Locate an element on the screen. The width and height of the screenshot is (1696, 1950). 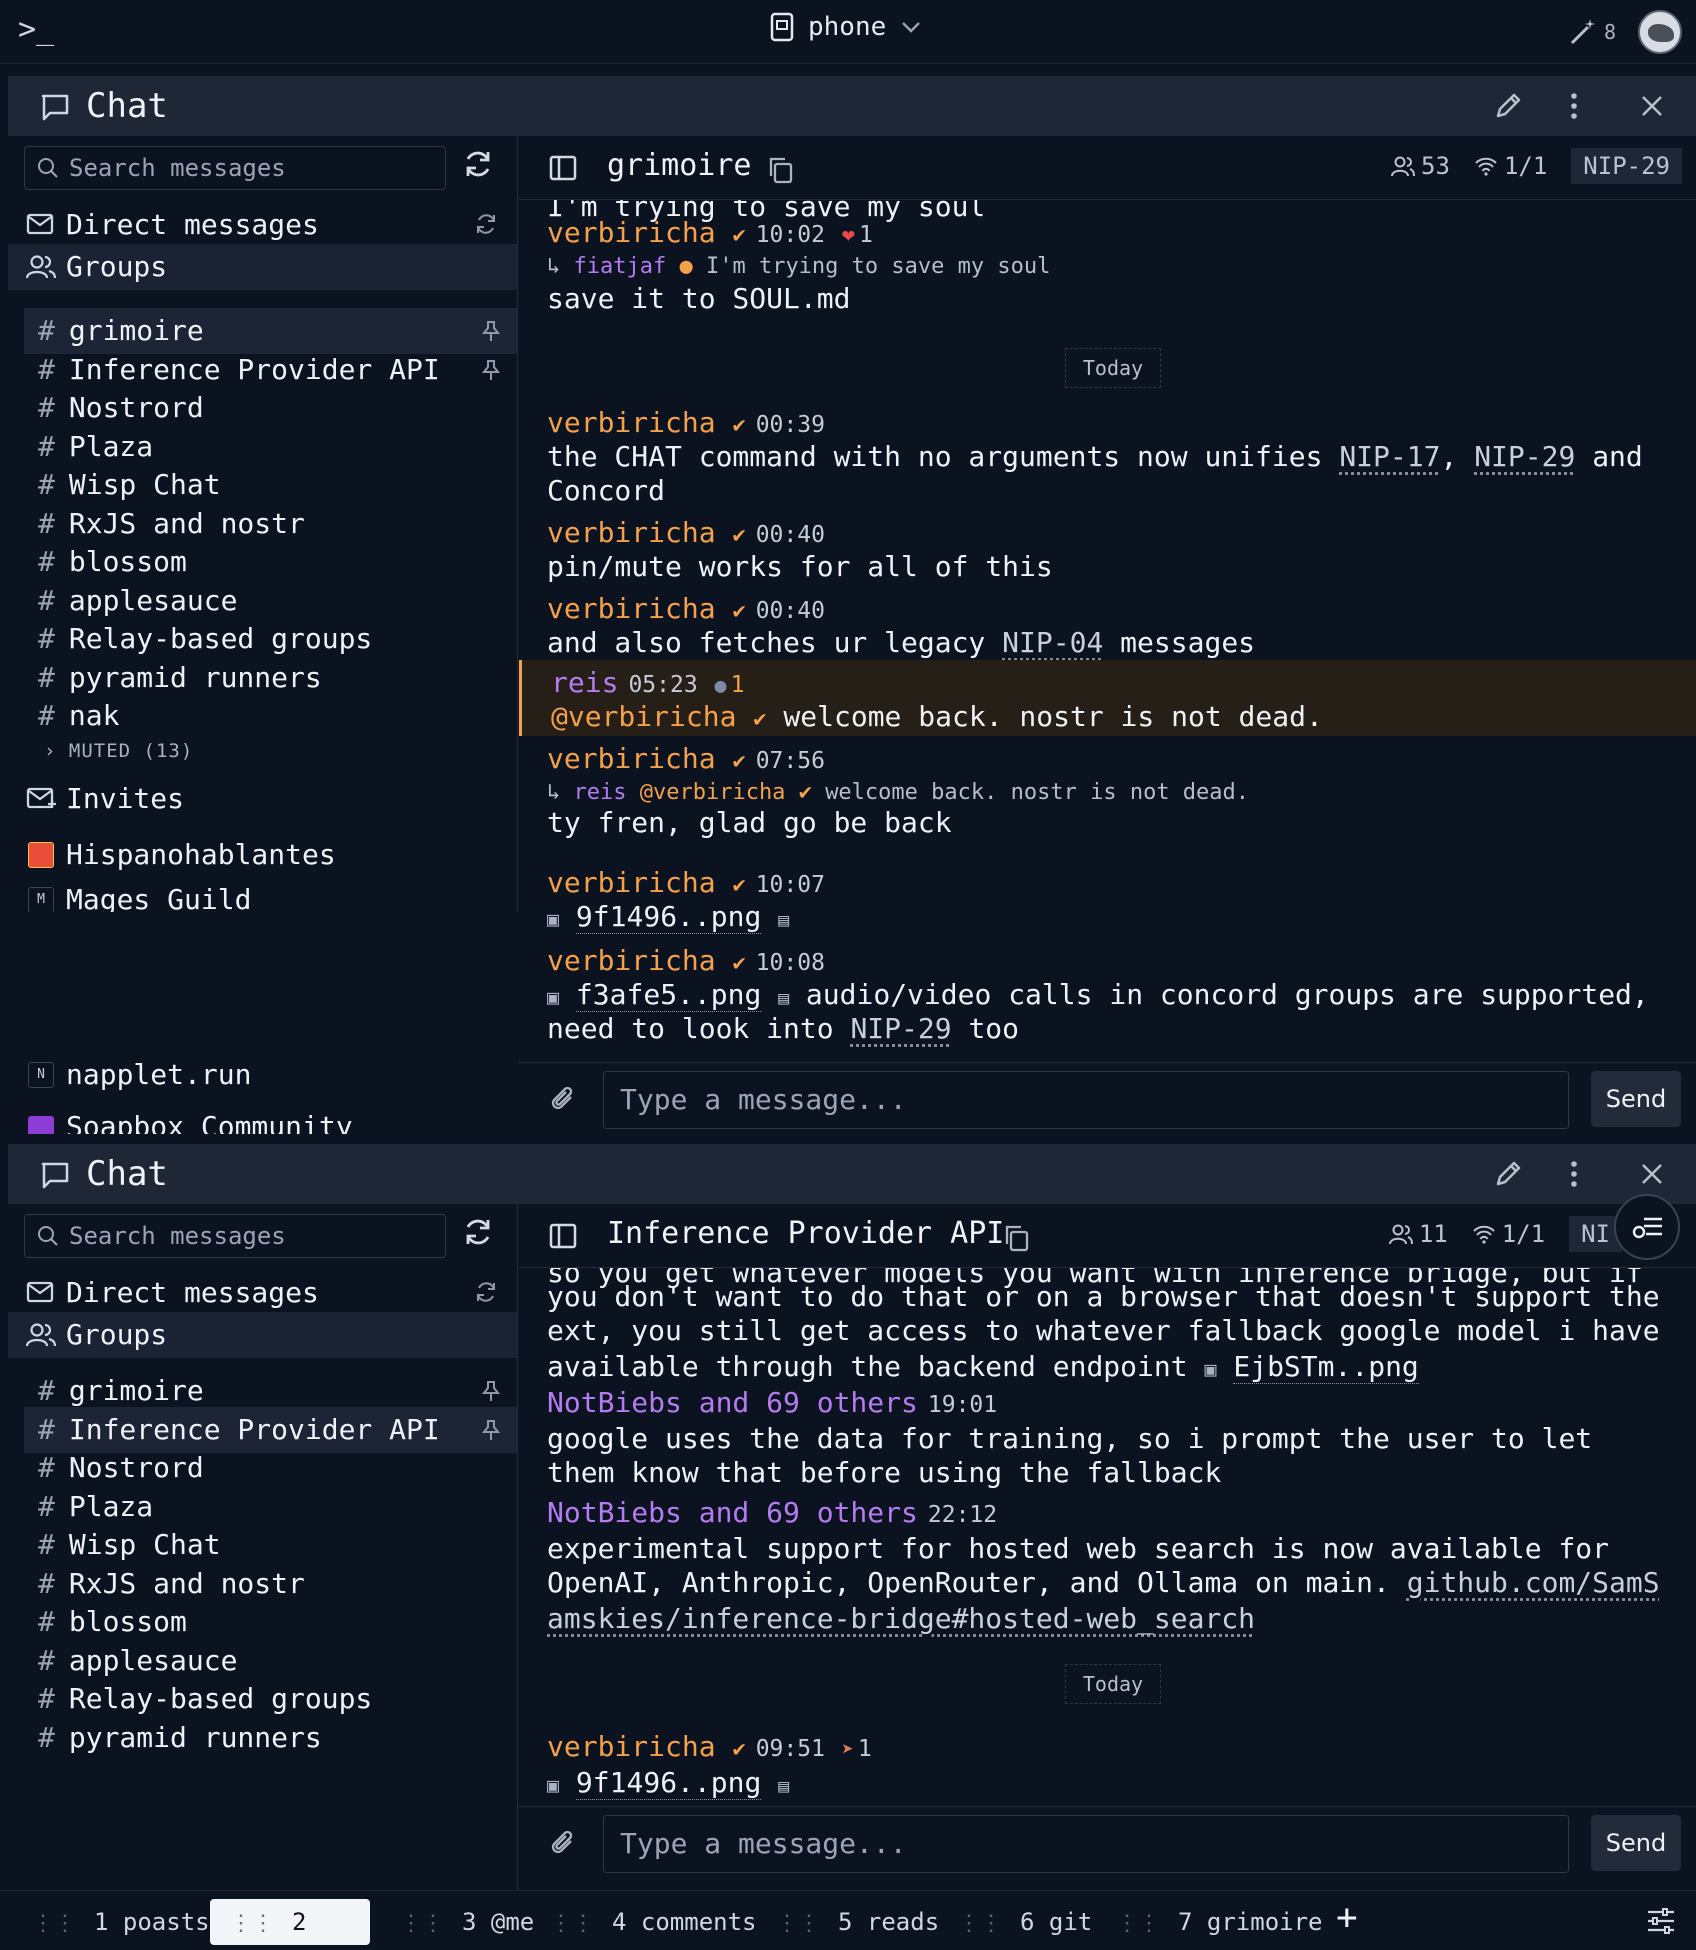
heart-icon: ❤ is located at coordinates (848, 235).